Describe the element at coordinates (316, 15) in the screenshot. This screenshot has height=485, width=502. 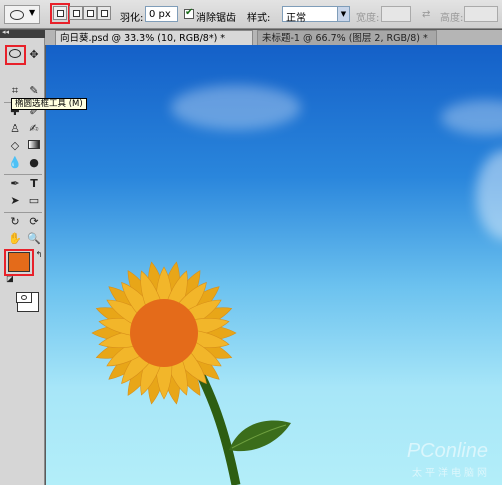
I see `style-select: 正常 ▼` at that location.